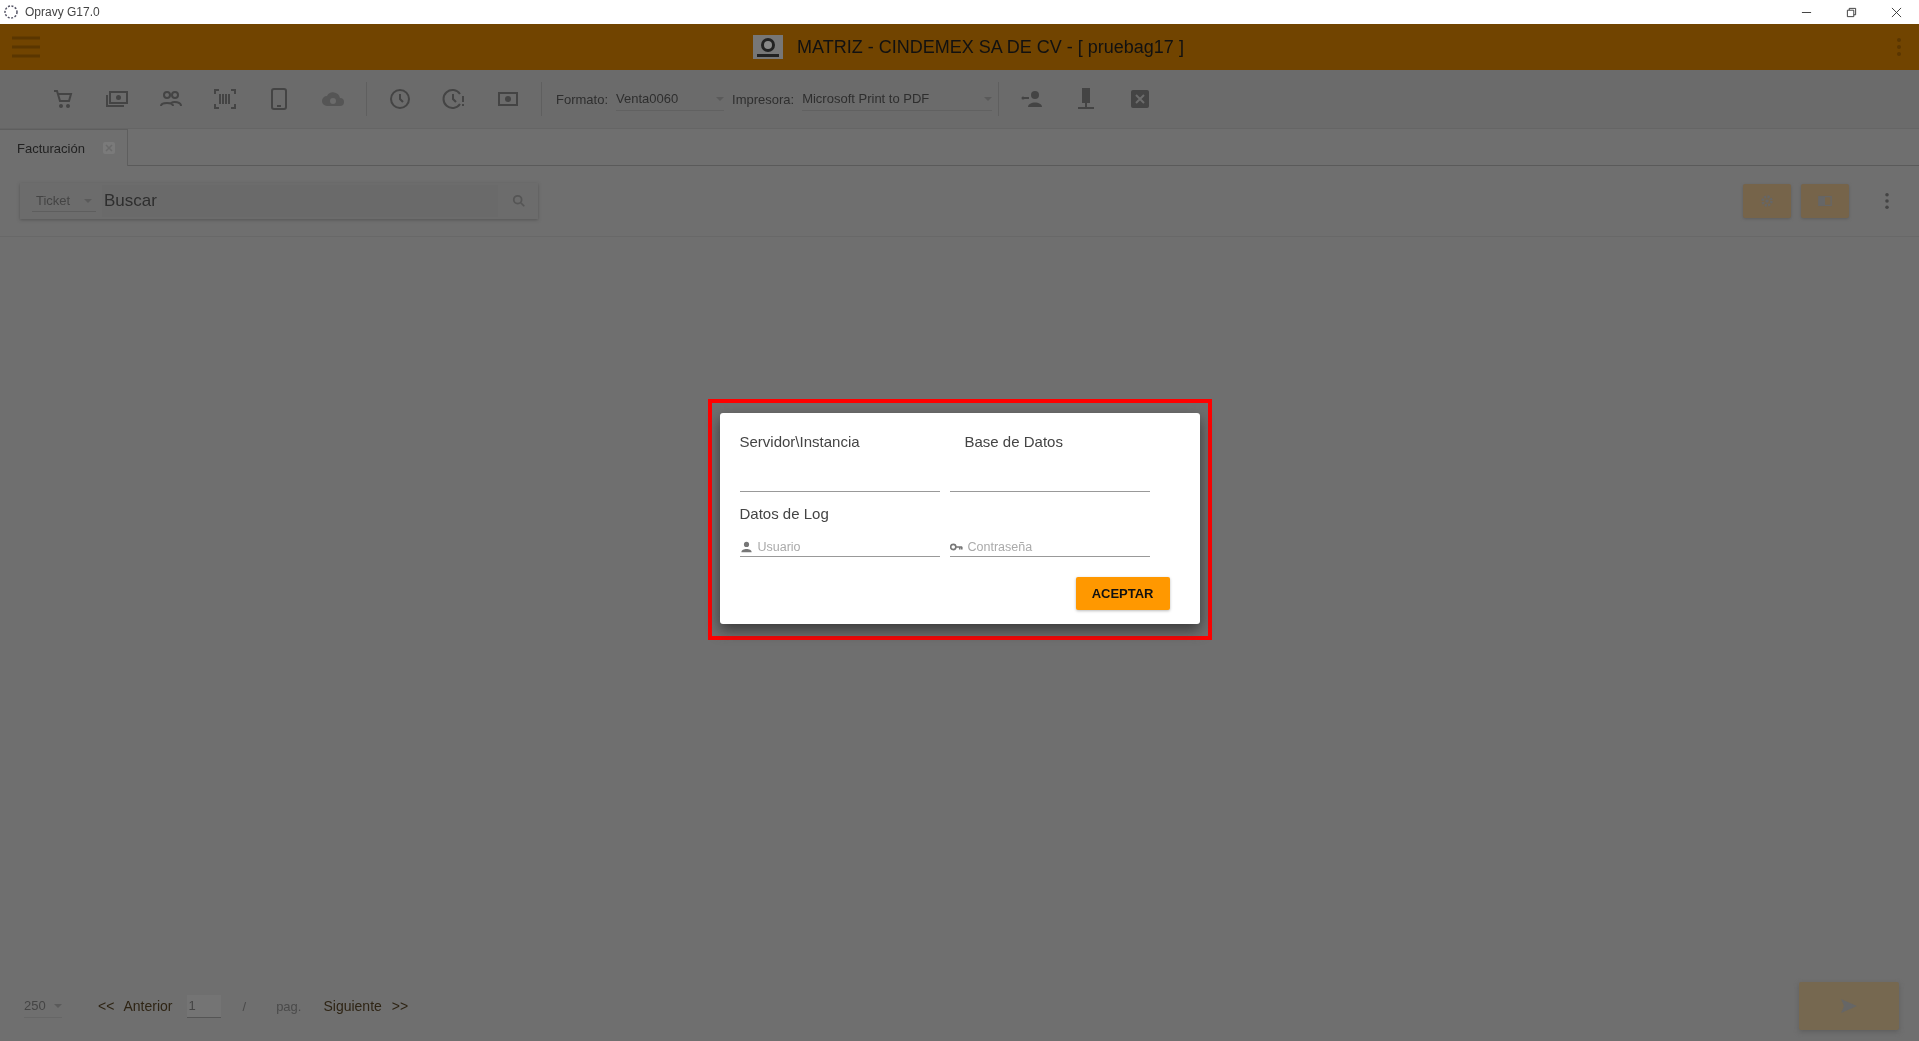  I want to click on format-select: Venta0060, so click(670, 99).